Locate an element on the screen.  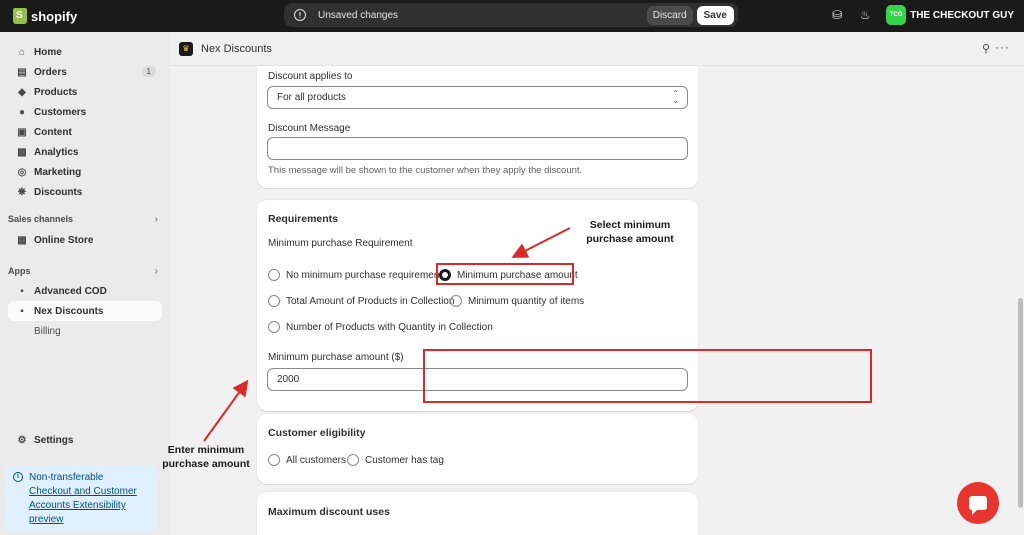
sidebar-item-content: ▣ Content is located at coordinates (85, 132).